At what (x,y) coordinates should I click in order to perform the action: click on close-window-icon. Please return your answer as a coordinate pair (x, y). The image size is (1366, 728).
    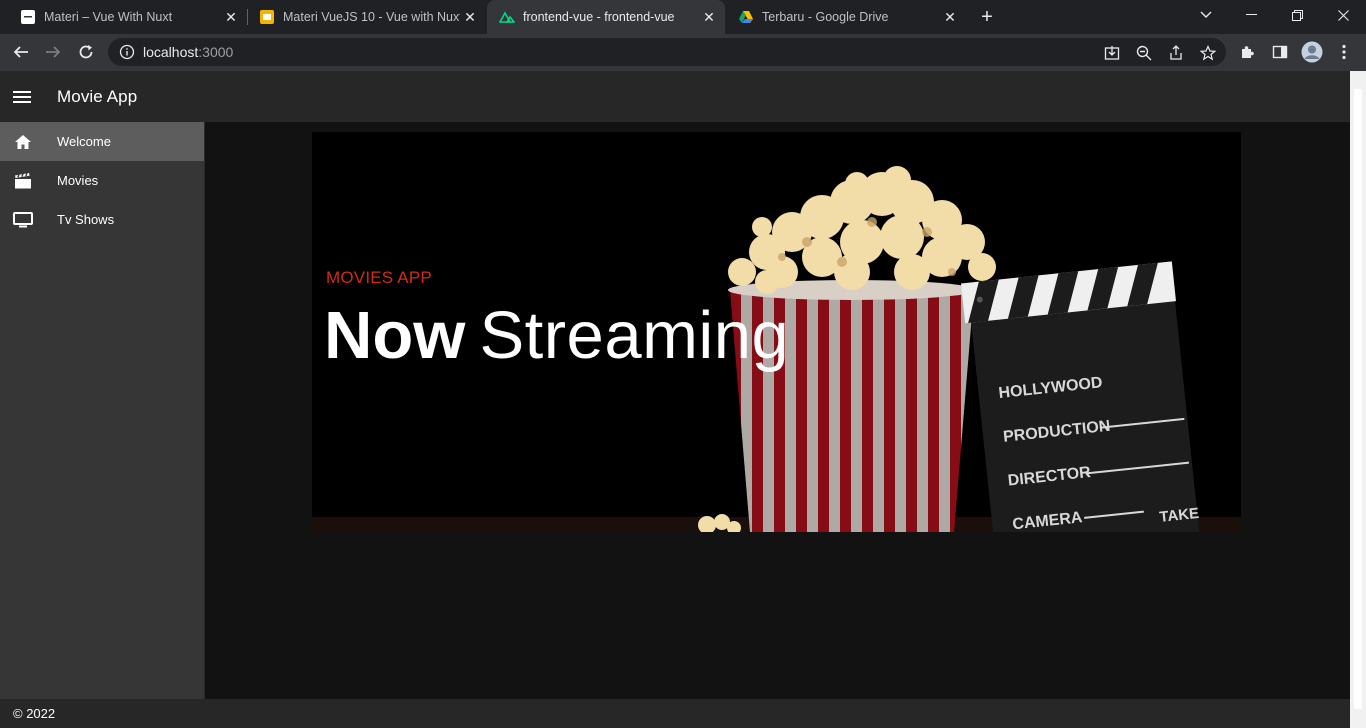
    Looking at the image, I should click on (1343, 15).